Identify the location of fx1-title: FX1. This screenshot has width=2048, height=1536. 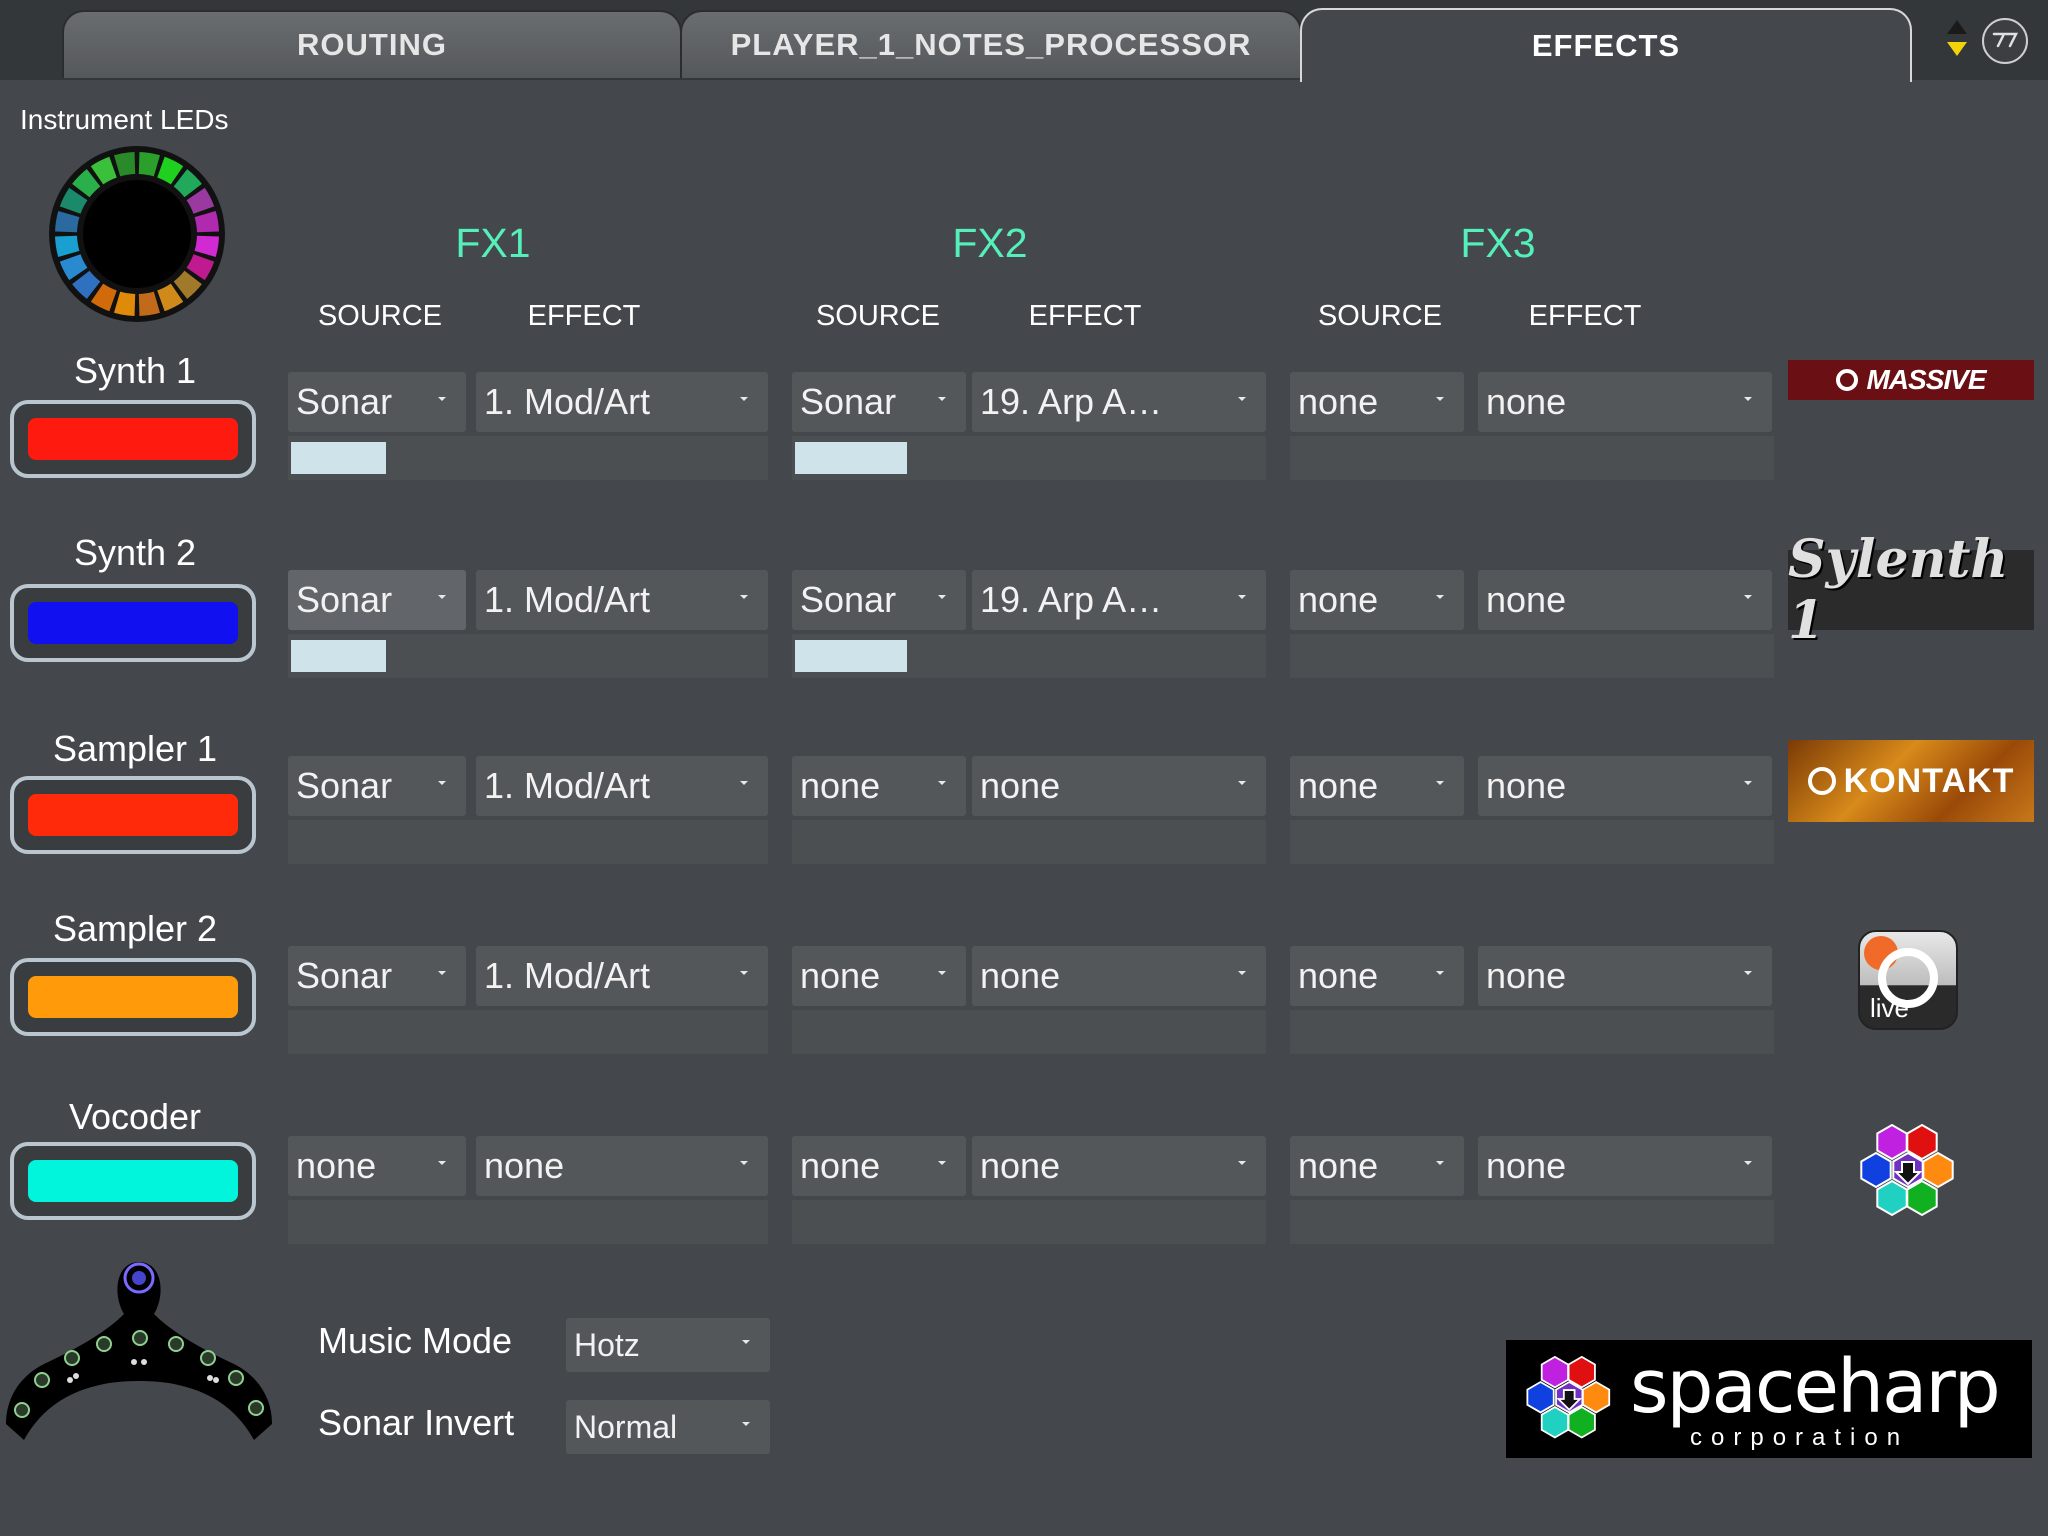
(493, 243).